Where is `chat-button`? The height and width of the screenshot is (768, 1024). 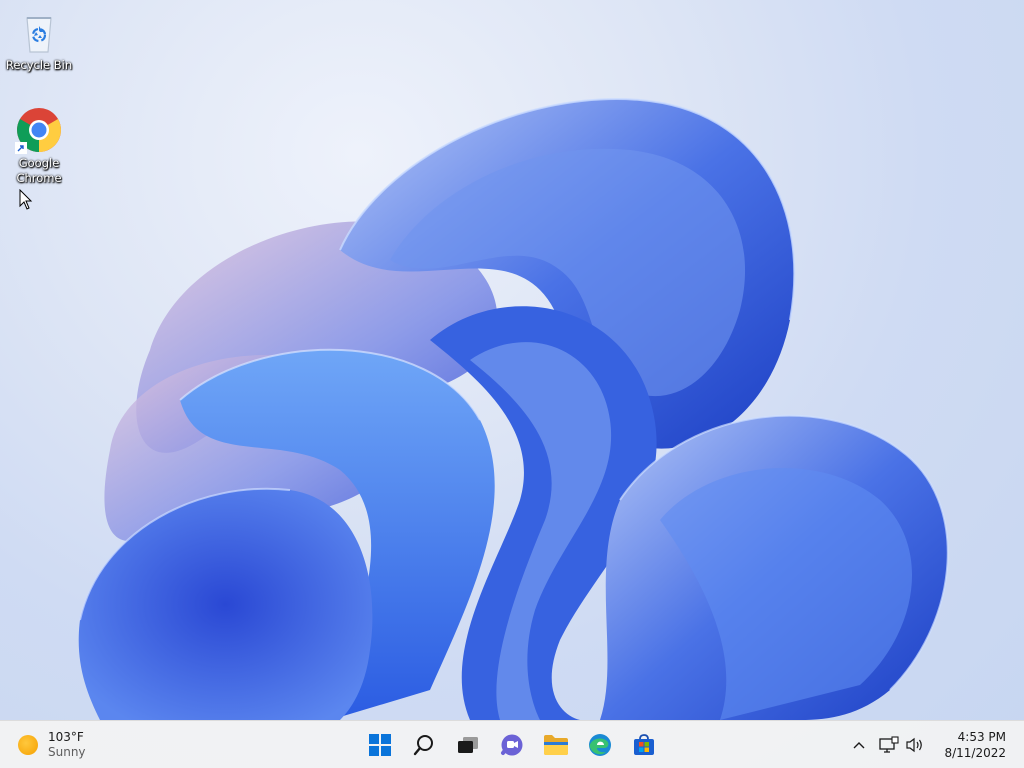 chat-button is located at coordinates (512, 745).